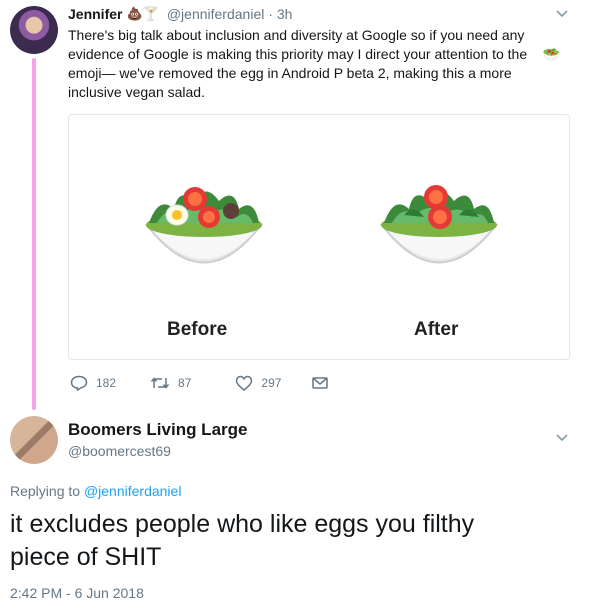 This screenshot has height=608, width=590. I want to click on tweet-time: · 3h, so click(280, 14).